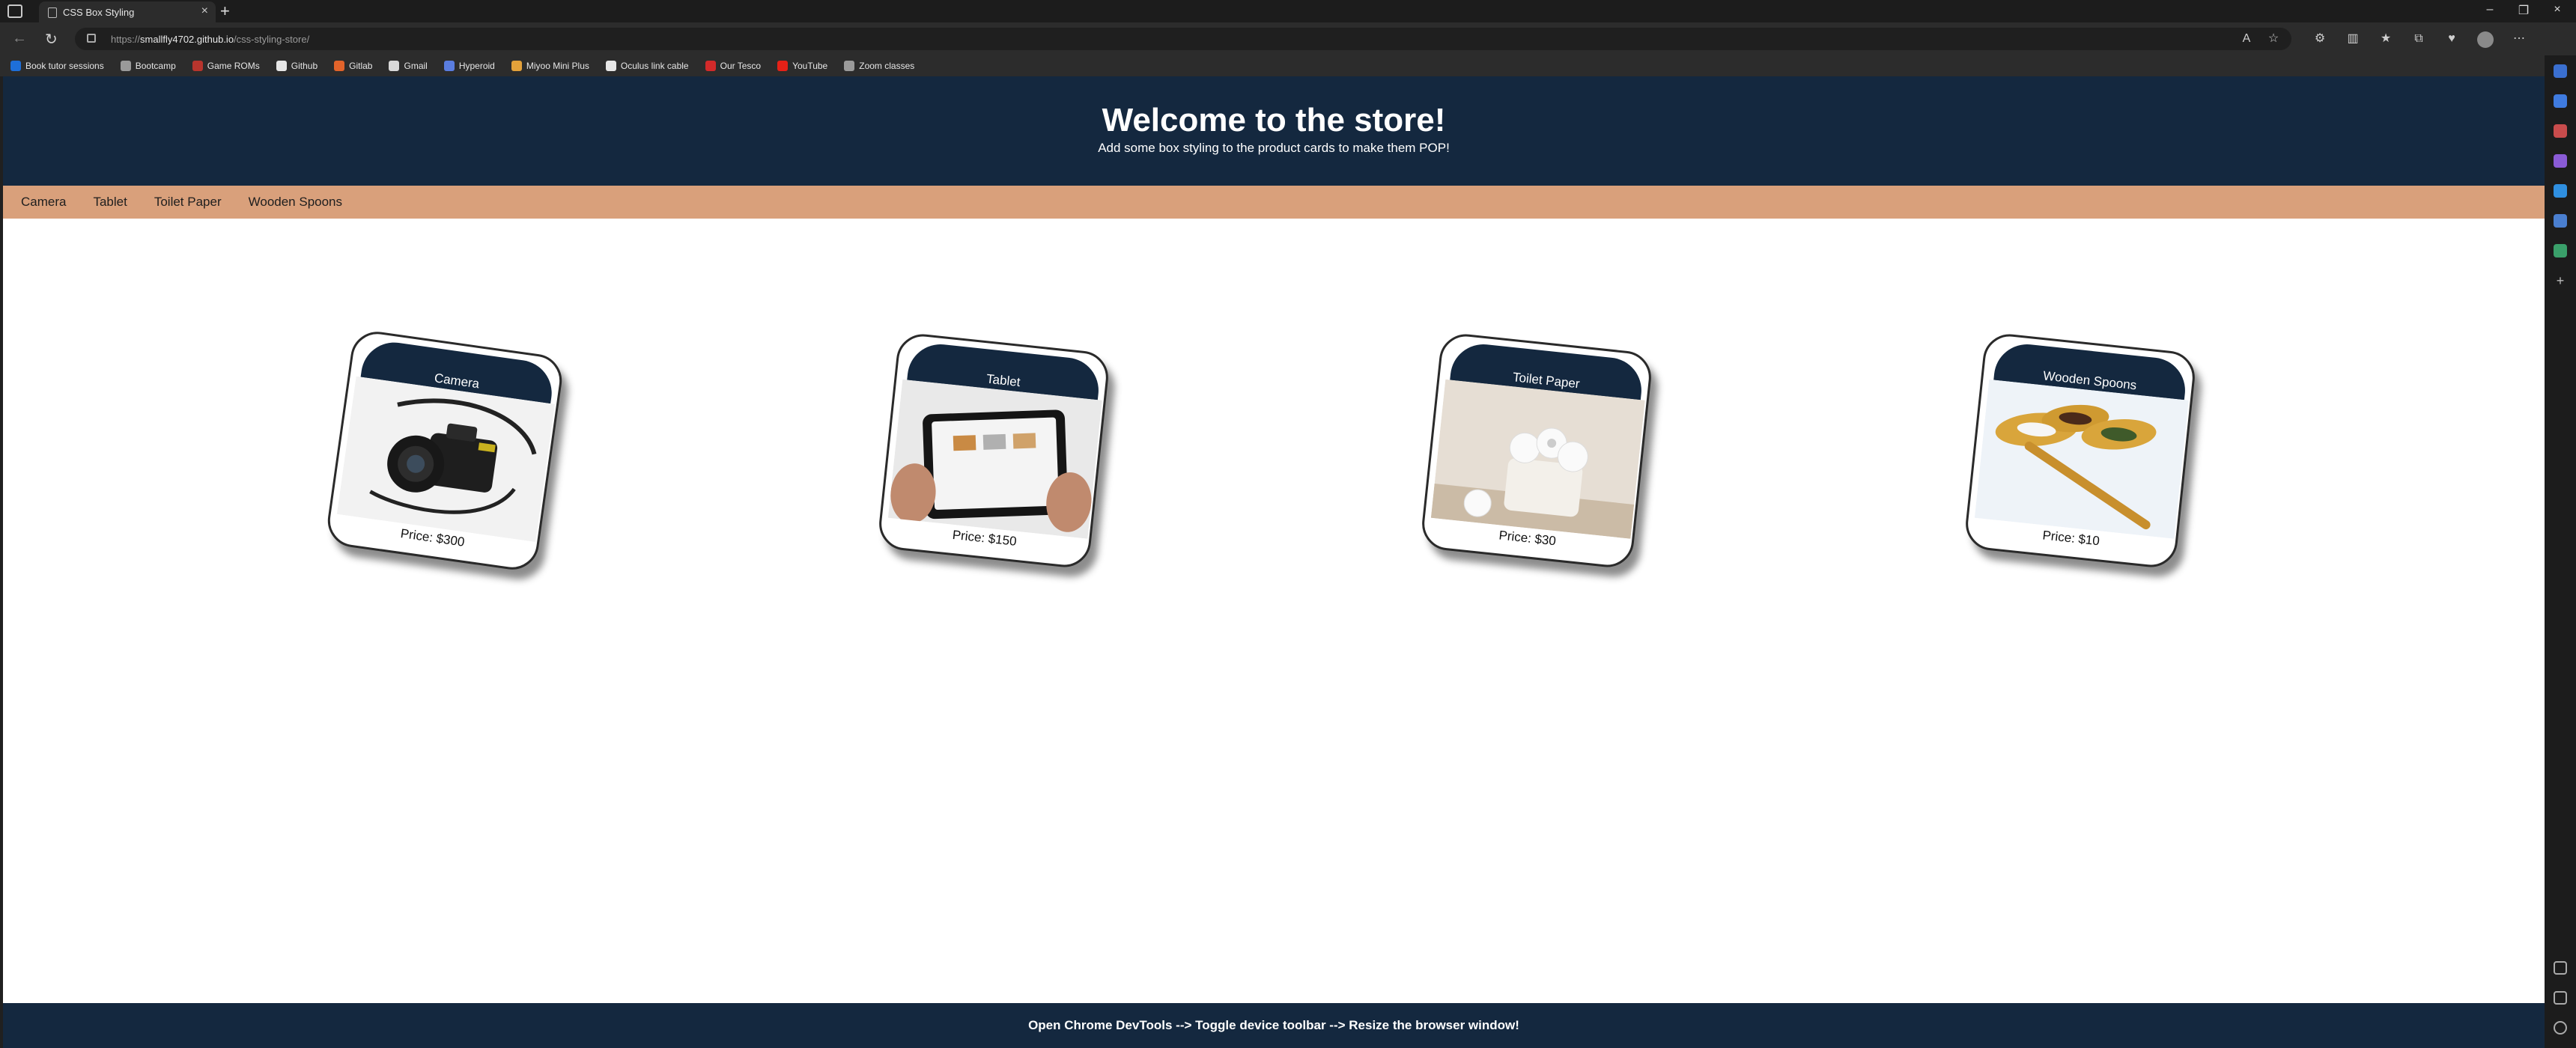  Describe the element at coordinates (2385, 38) in the screenshot. I see `favorites-icon: ★` at that location.